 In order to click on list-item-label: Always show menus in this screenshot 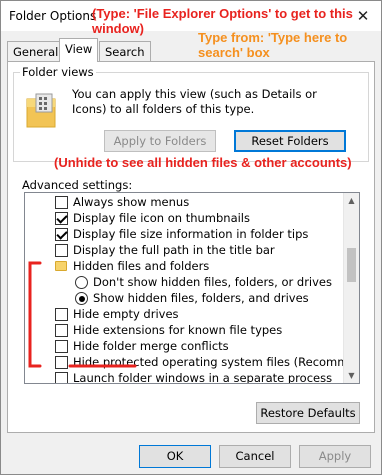, I will do `click(131, 202)`.